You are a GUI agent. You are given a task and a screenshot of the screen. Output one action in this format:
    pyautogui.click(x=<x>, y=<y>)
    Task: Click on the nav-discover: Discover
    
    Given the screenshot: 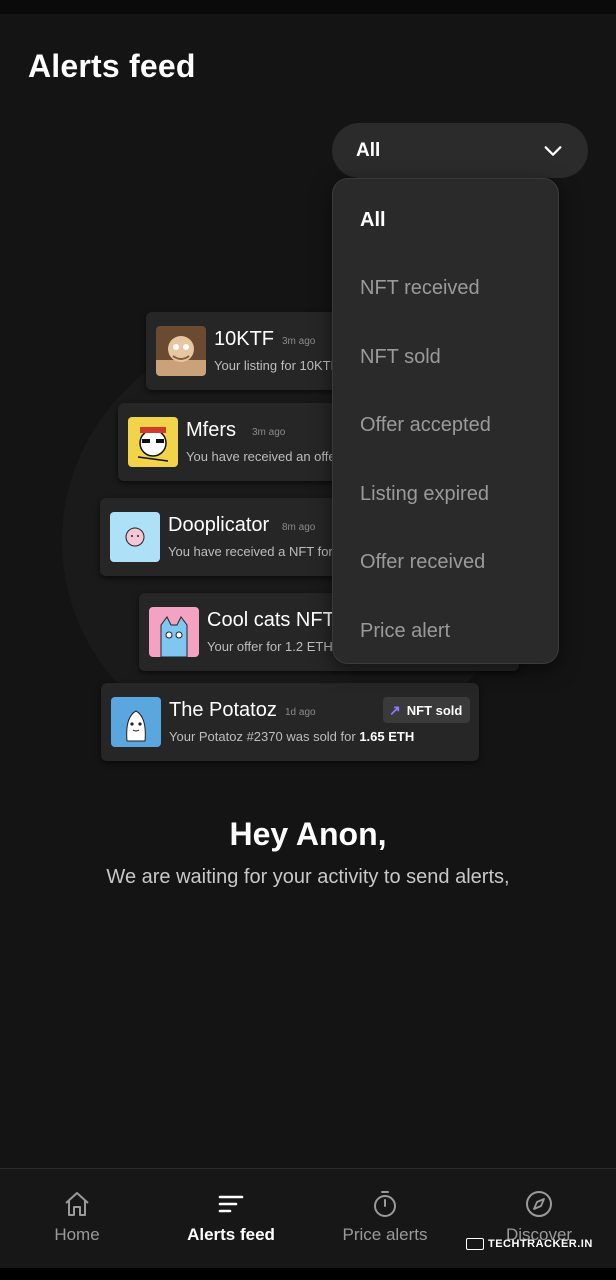 What is the action you would take?
    pyautogui.click(x=539, y=1219)
    